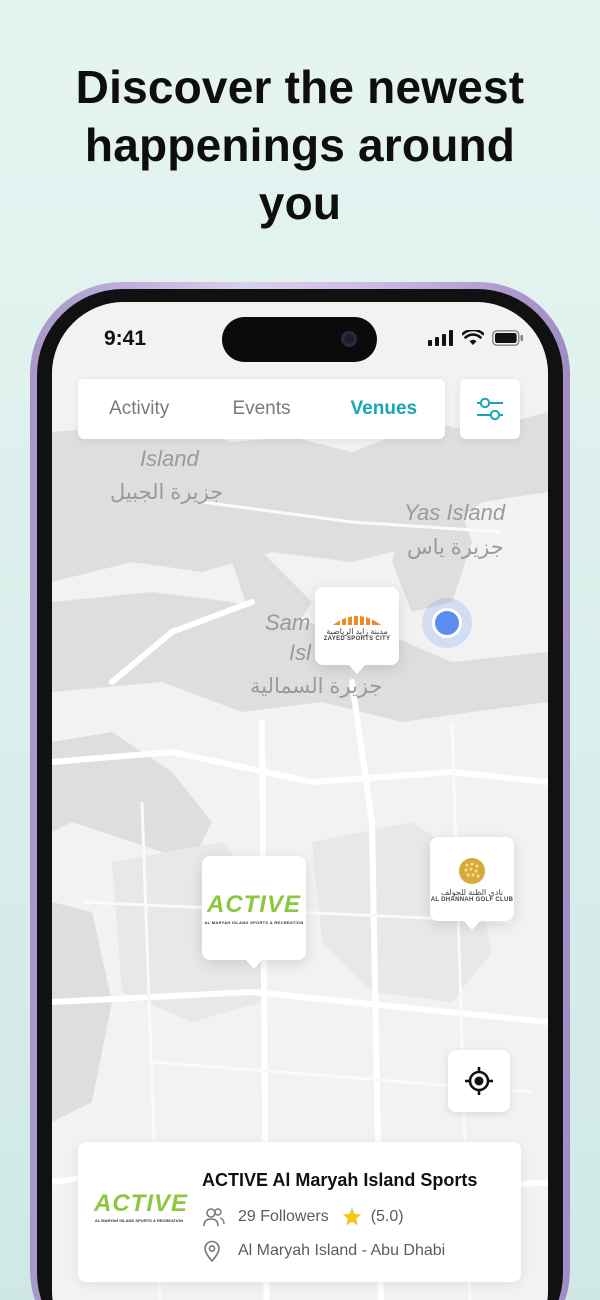 The height and width of the screenshot is (1300, 600). I want to click on venue-name: ACTIVE Al Maryah Island Sports, so click(340, 1180).